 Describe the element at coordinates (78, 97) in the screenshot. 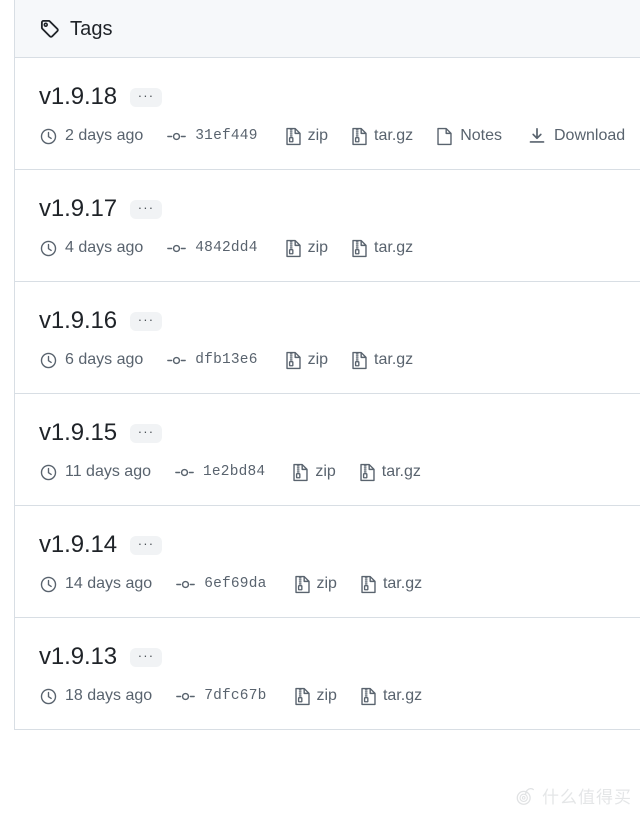

I see `tag-name-link: v1.9.18` at that location.